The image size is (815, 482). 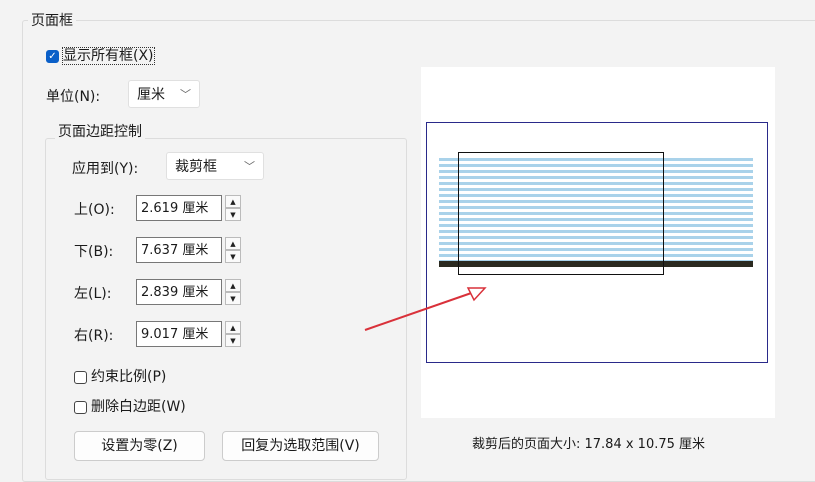 I want to click on margin-input: 2.619 厘米, so click(x=179, y=208).